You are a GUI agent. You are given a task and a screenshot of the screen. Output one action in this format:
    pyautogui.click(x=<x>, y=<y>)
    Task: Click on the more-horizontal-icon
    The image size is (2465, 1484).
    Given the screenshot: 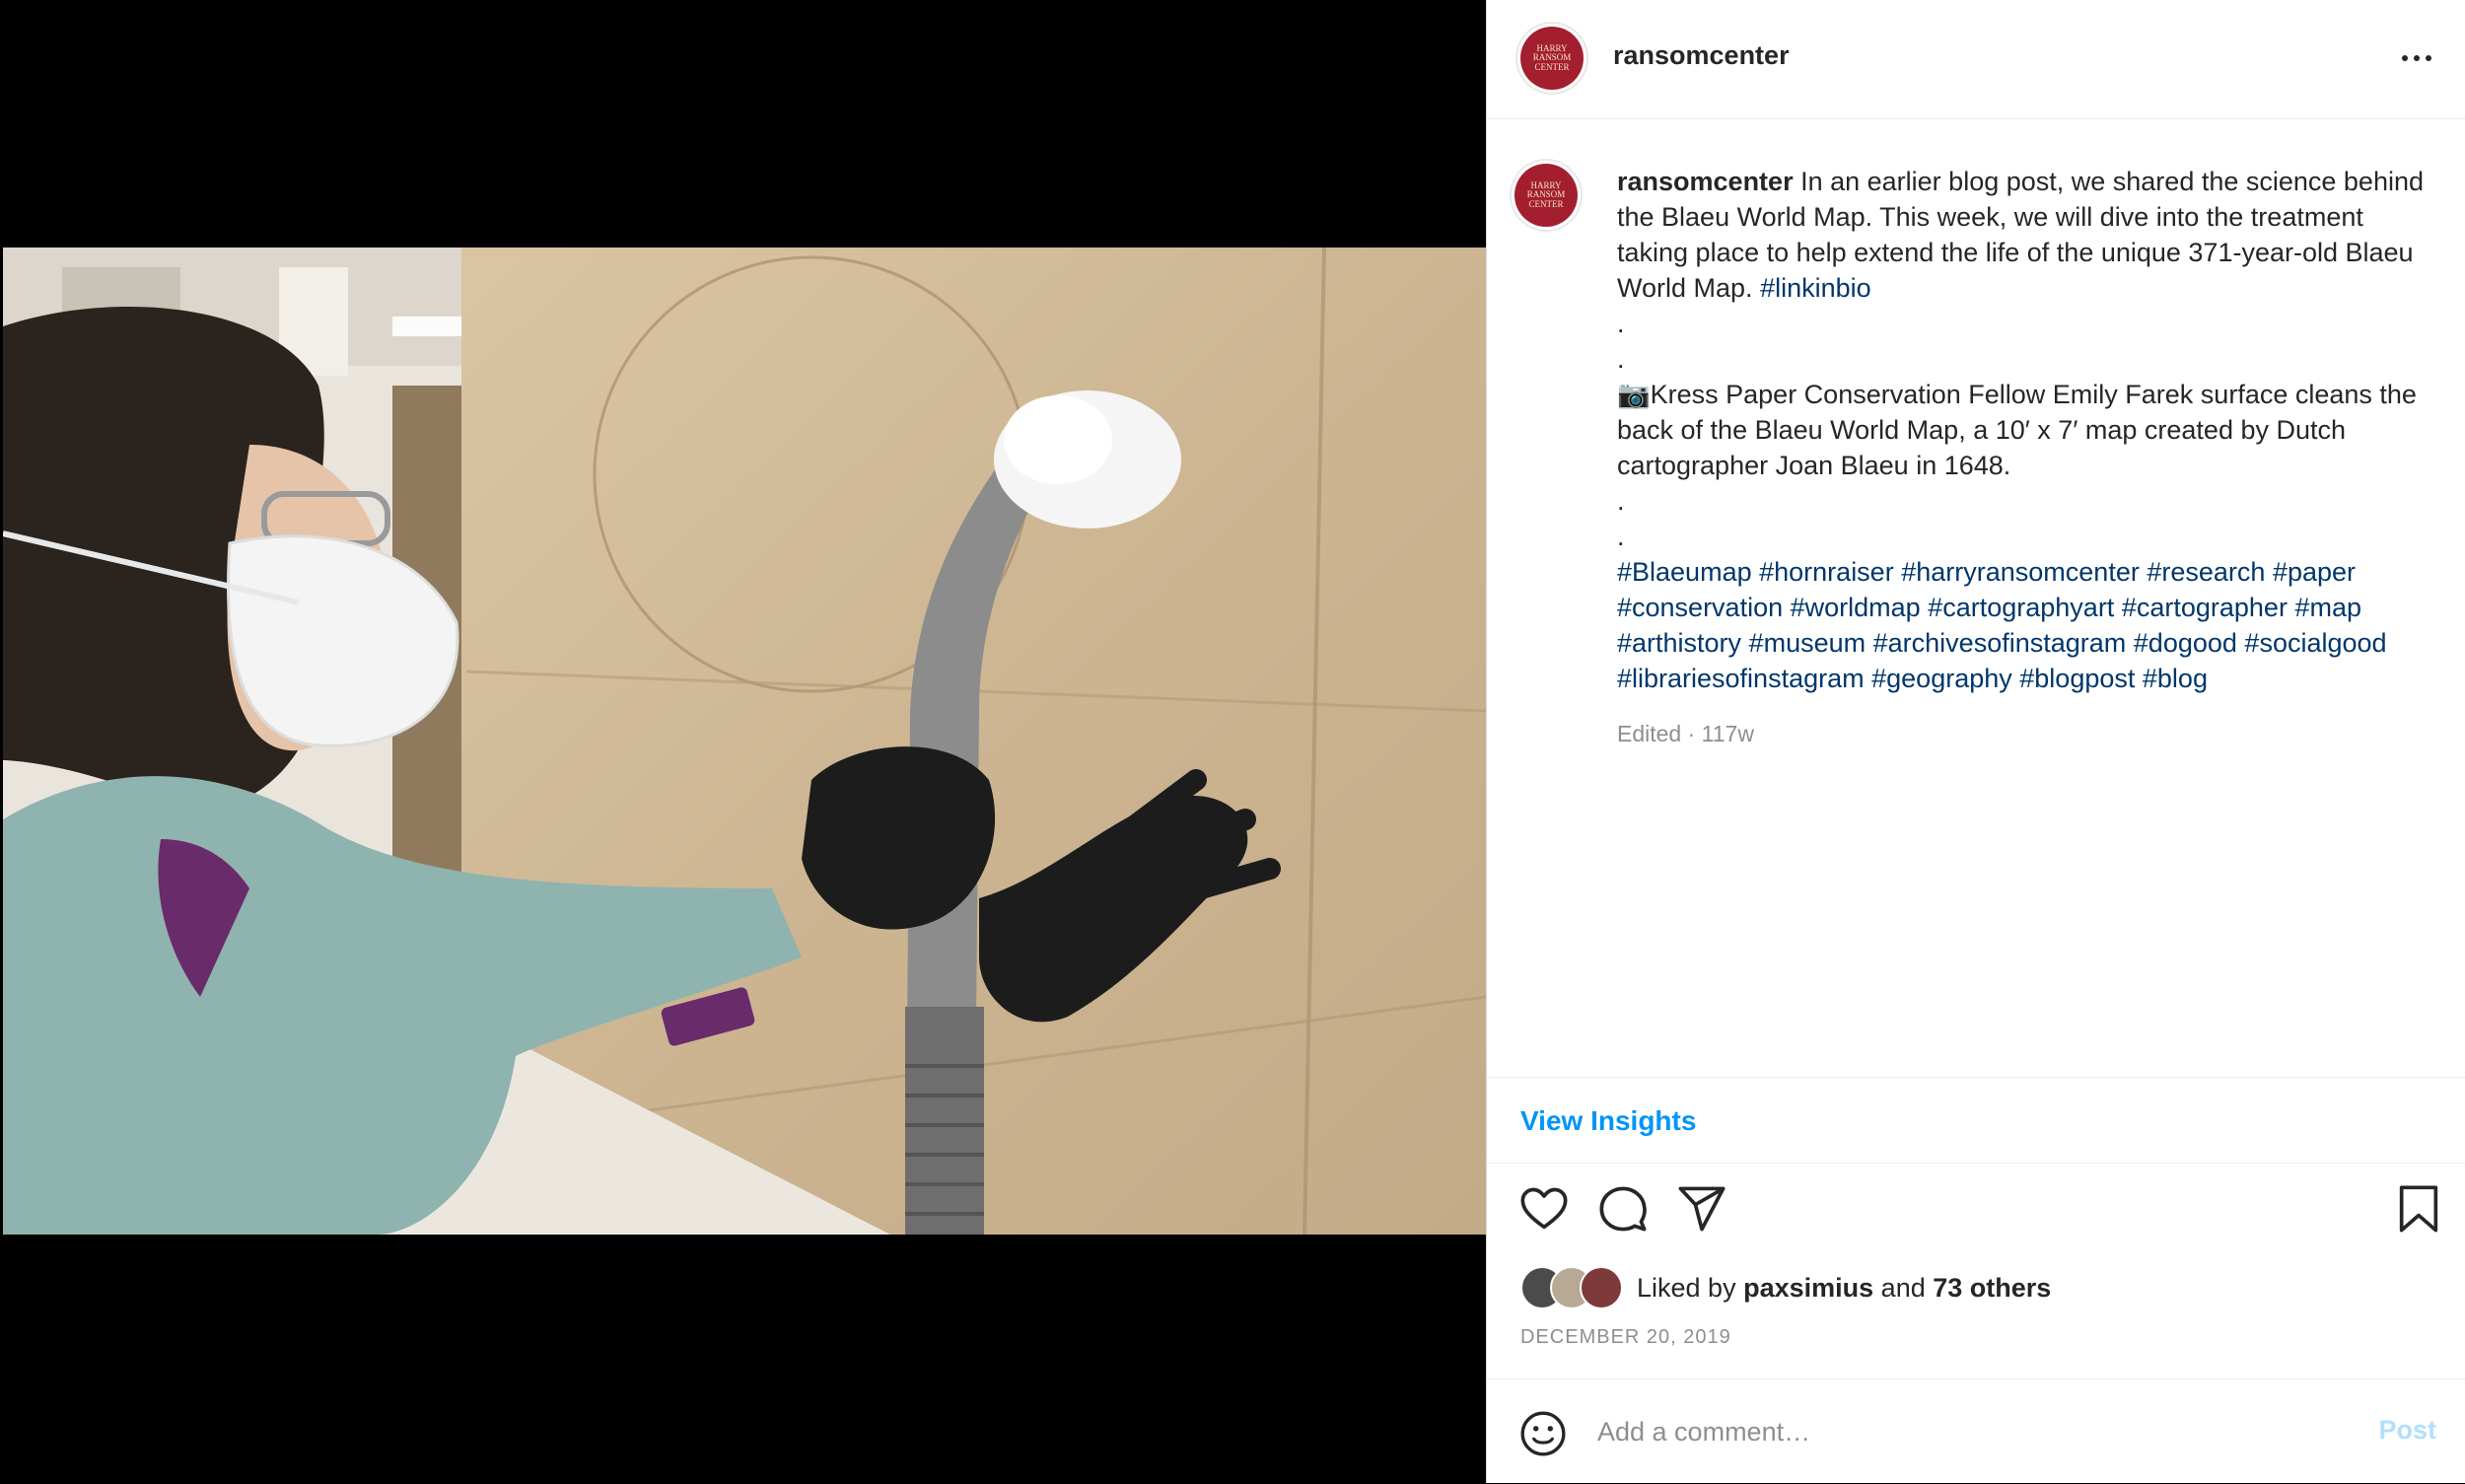 What is the action you would take?
    pyautogui.click(x=2416, y=58)
    